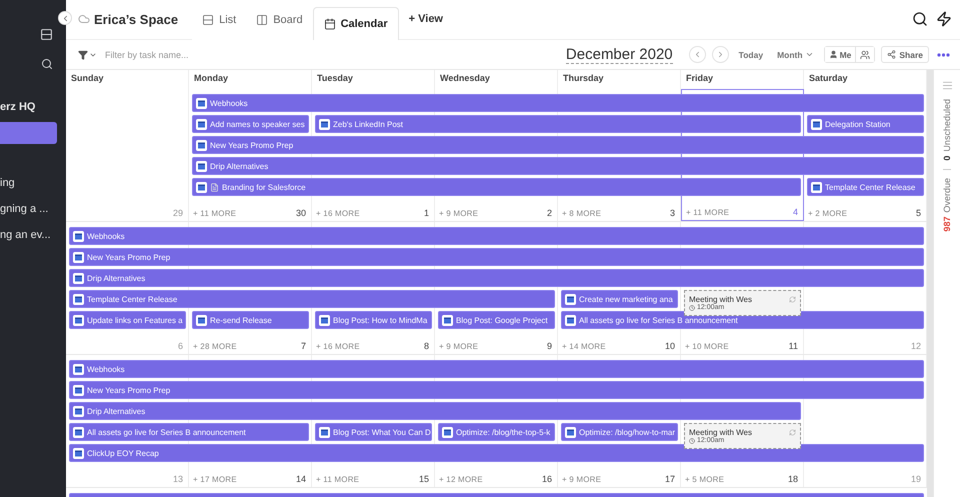  Describe the element at coordinates (132, 299) in the screenshot. I see `event-title: Template Center Release` at that location.